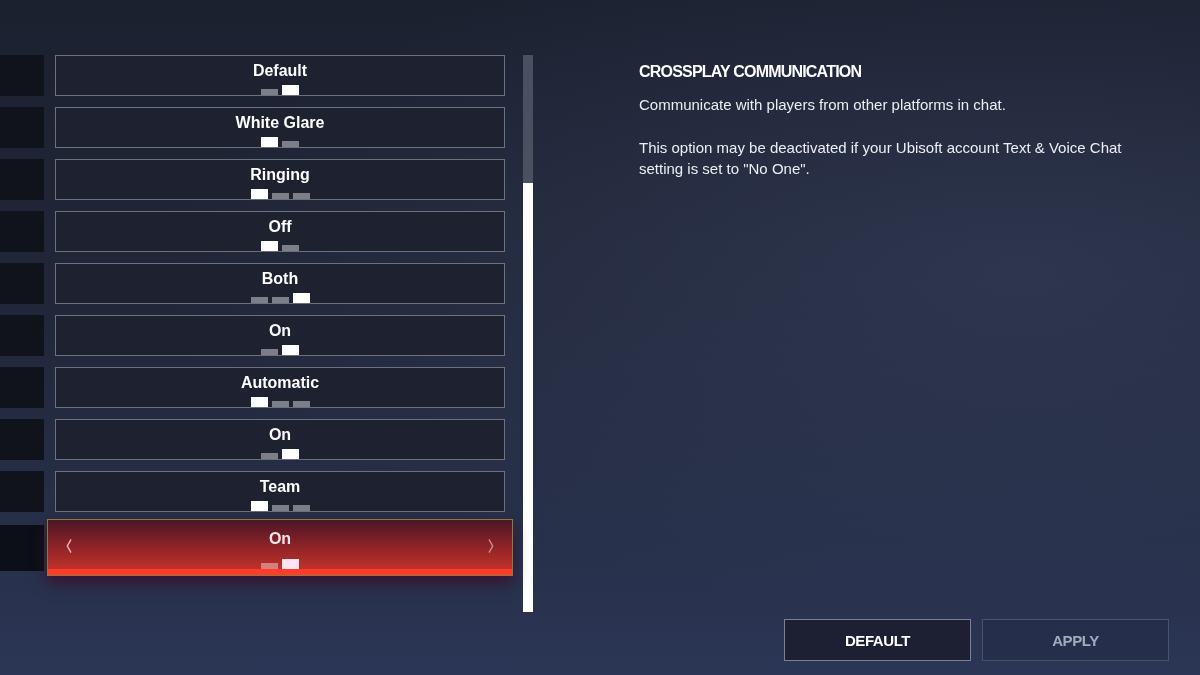 The height and width of the screenshot is (675, 1200). What do you see at coordinates (280, 387) in the screenshot?
I see `option-selector: Automatic` at bounding box center [280, 387].